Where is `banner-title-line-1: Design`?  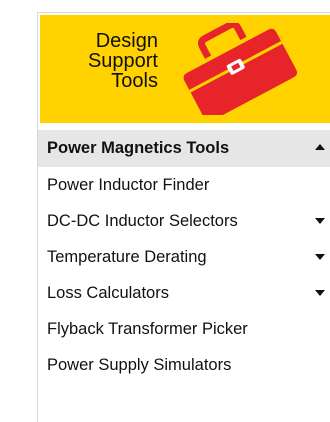 banner-title-line-1: Design is located at coordinates (126, 41).